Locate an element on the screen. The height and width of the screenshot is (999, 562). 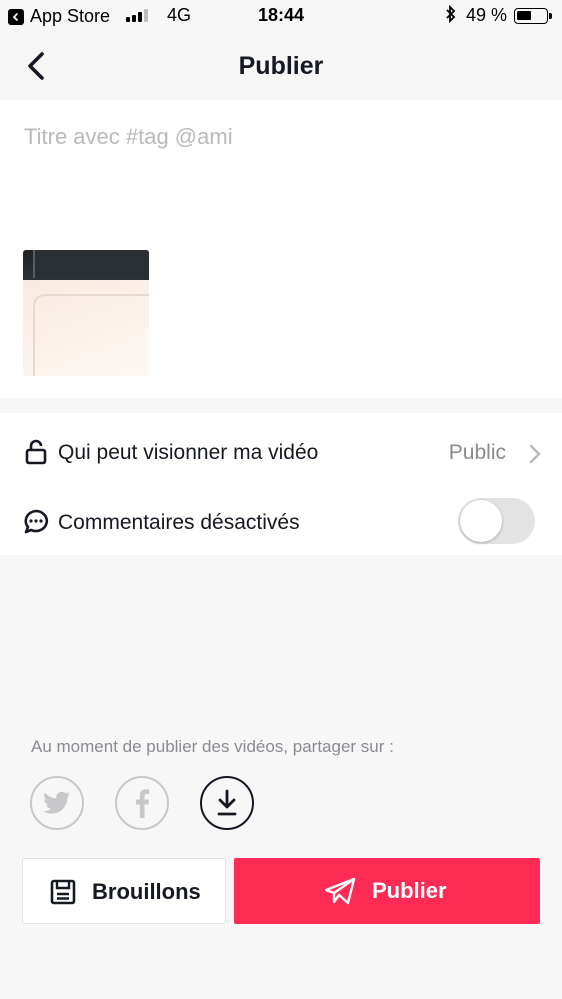
drafts-icon is located at coordinates (63, 892).